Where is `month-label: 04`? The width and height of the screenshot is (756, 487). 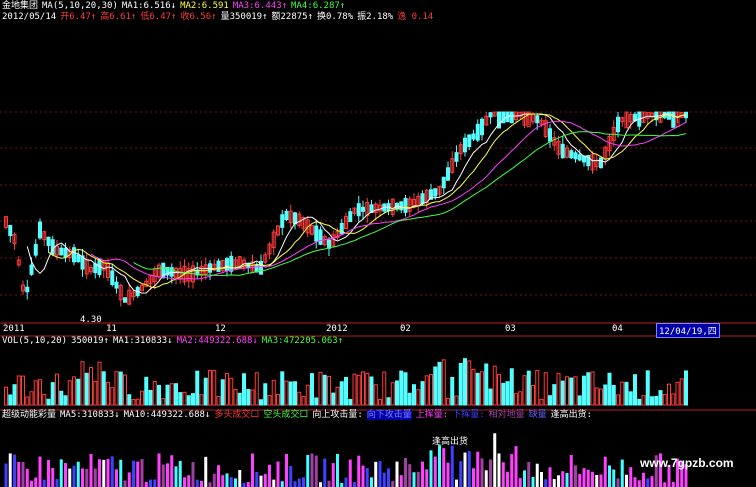
month-label: 04 is located at coordinates (617, 329).